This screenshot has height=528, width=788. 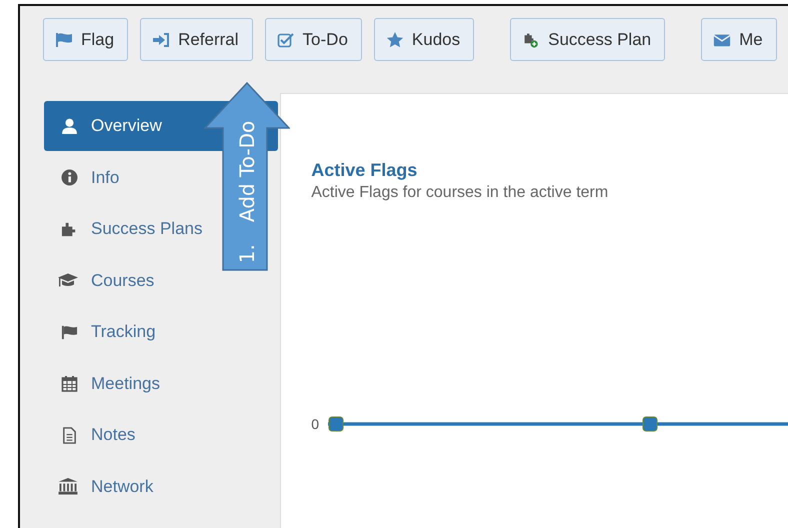 I want to click on panel-title: Active Flags, so click(x=364, y=170).